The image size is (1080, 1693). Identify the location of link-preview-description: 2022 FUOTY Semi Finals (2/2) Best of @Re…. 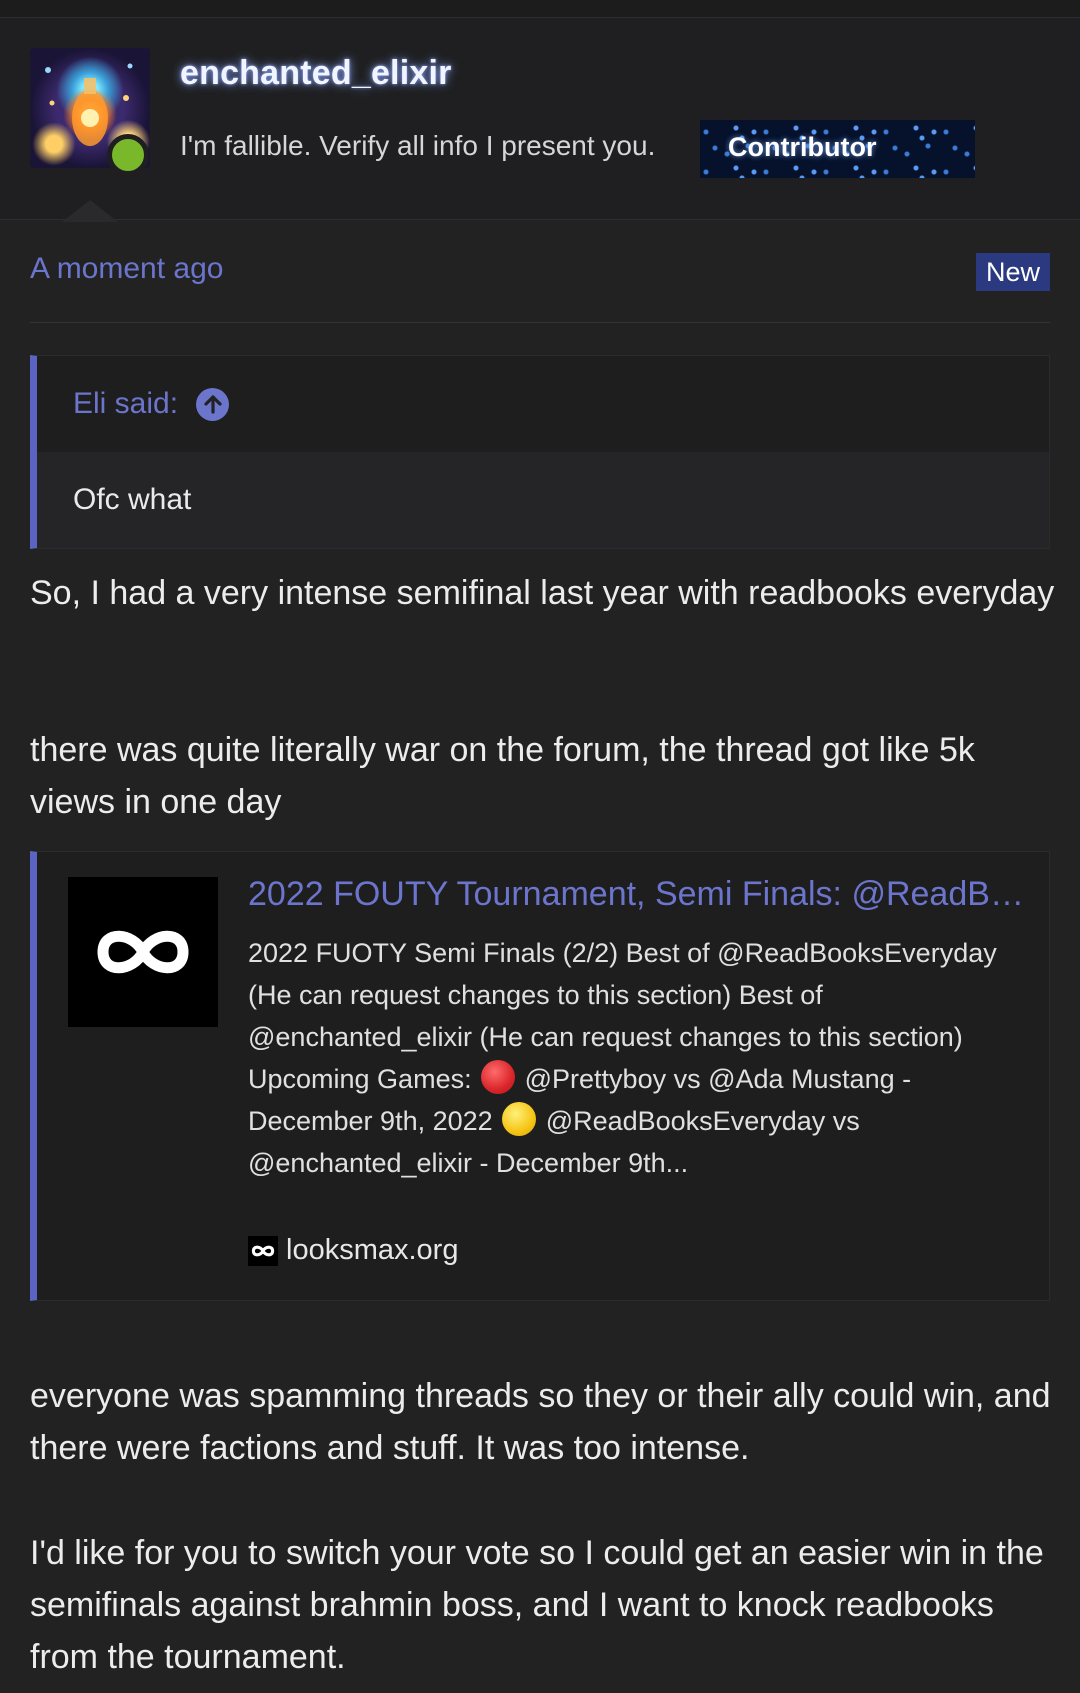
(643, 1058).